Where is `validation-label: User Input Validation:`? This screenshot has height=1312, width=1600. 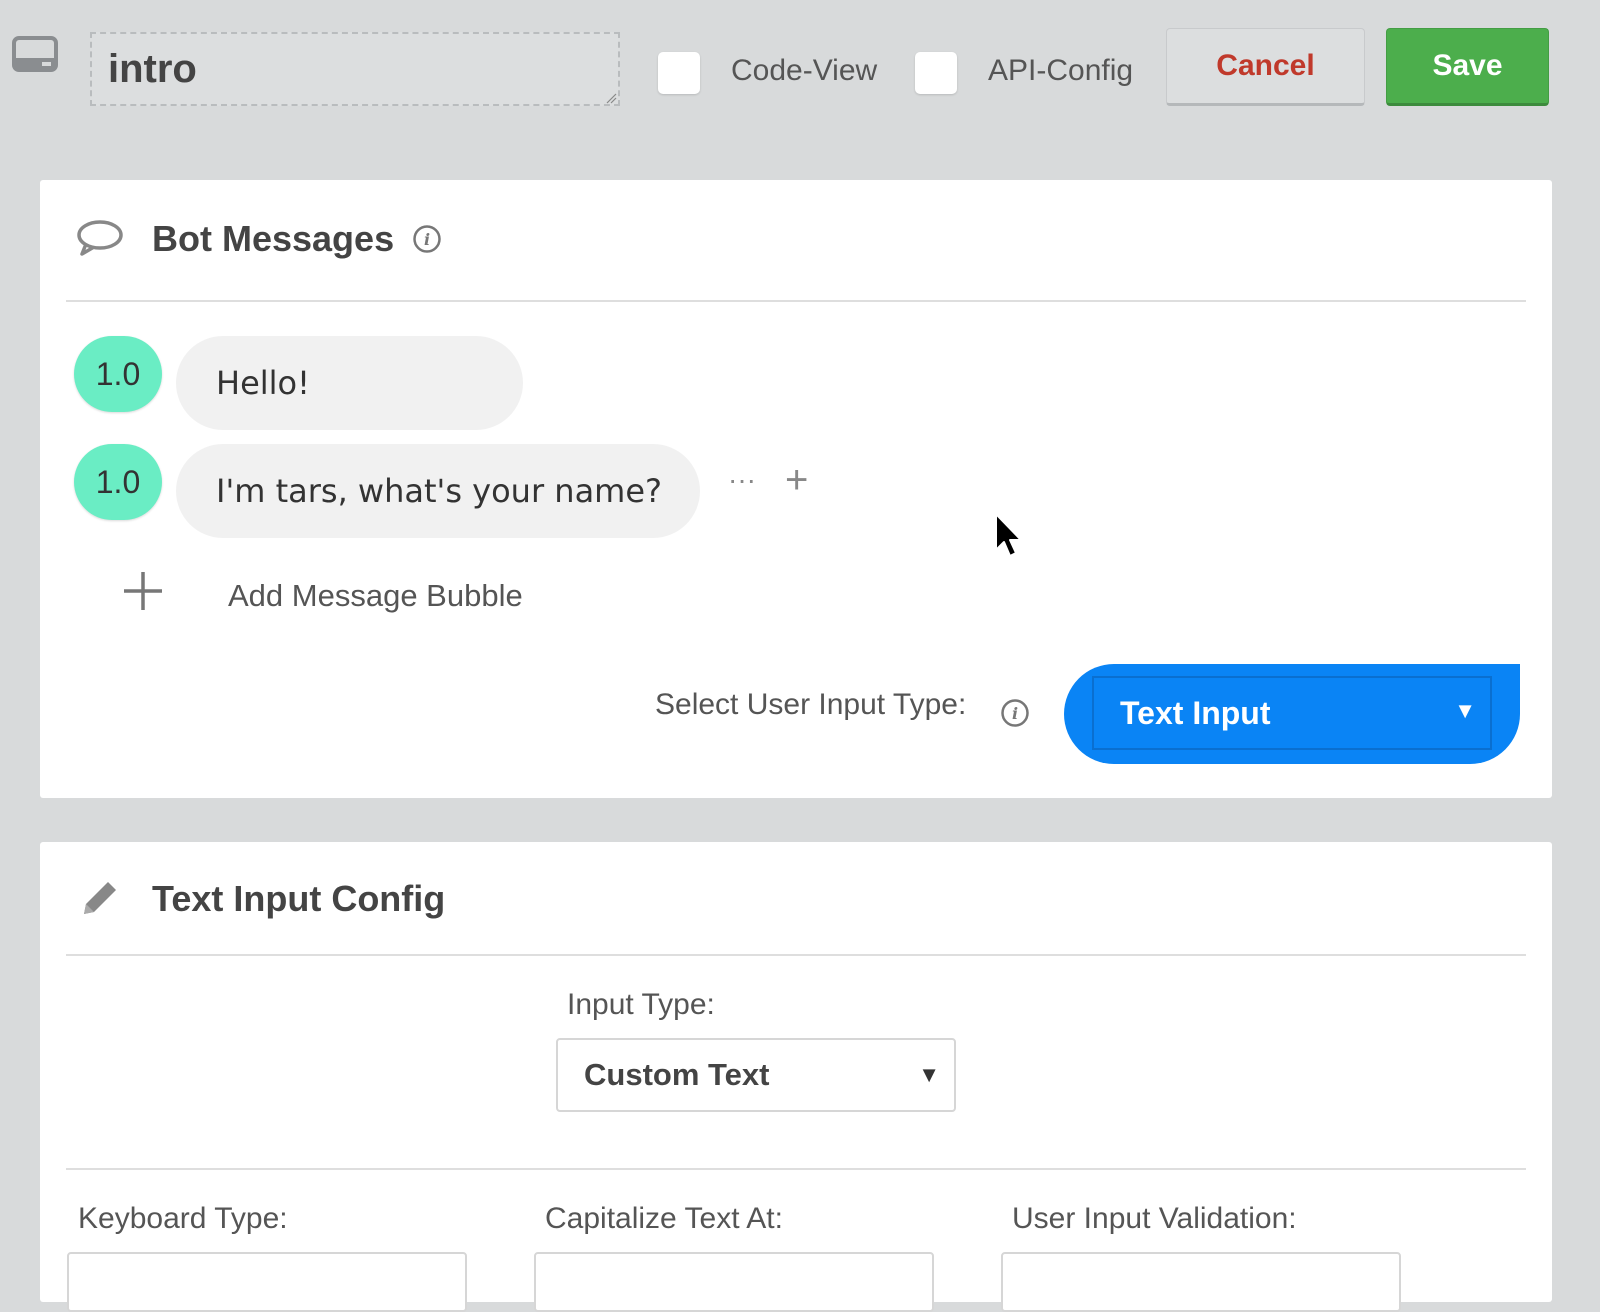 validation-label: User Input Validation: is located at coordinates (1154, 1218).